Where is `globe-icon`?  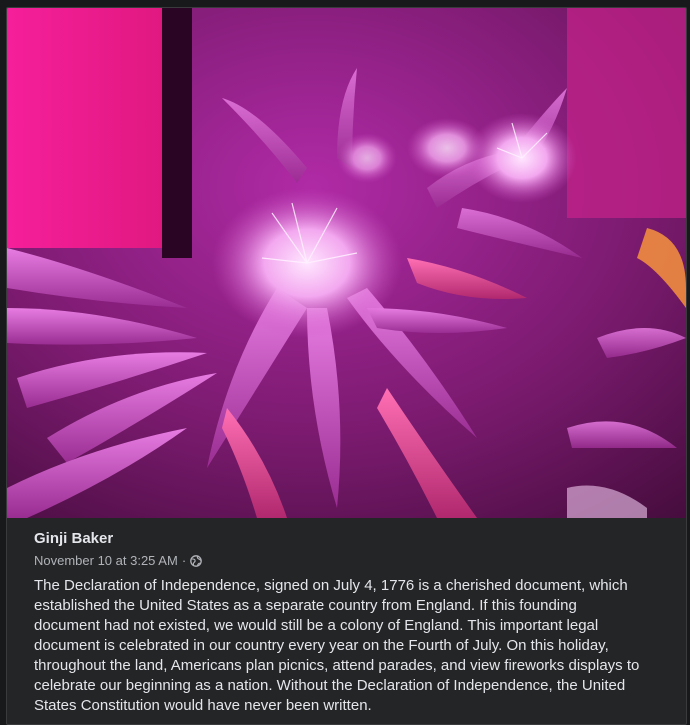
globe-icon is located at coordinates (196, 560).